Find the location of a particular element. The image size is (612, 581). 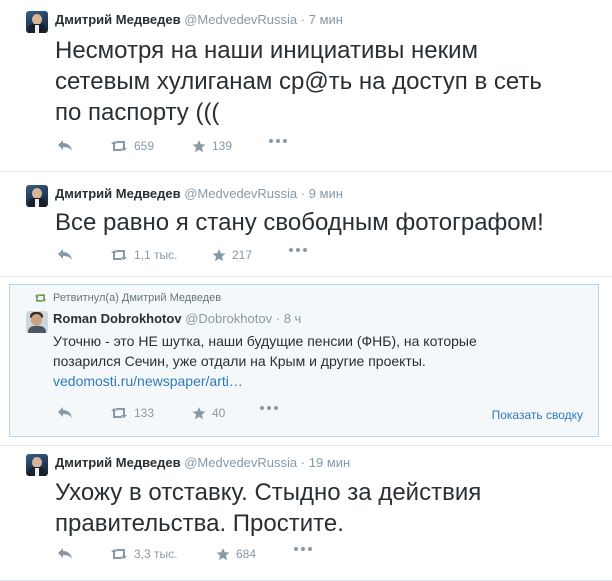

retweet-count: 133 is located at coordinates (144, 413).